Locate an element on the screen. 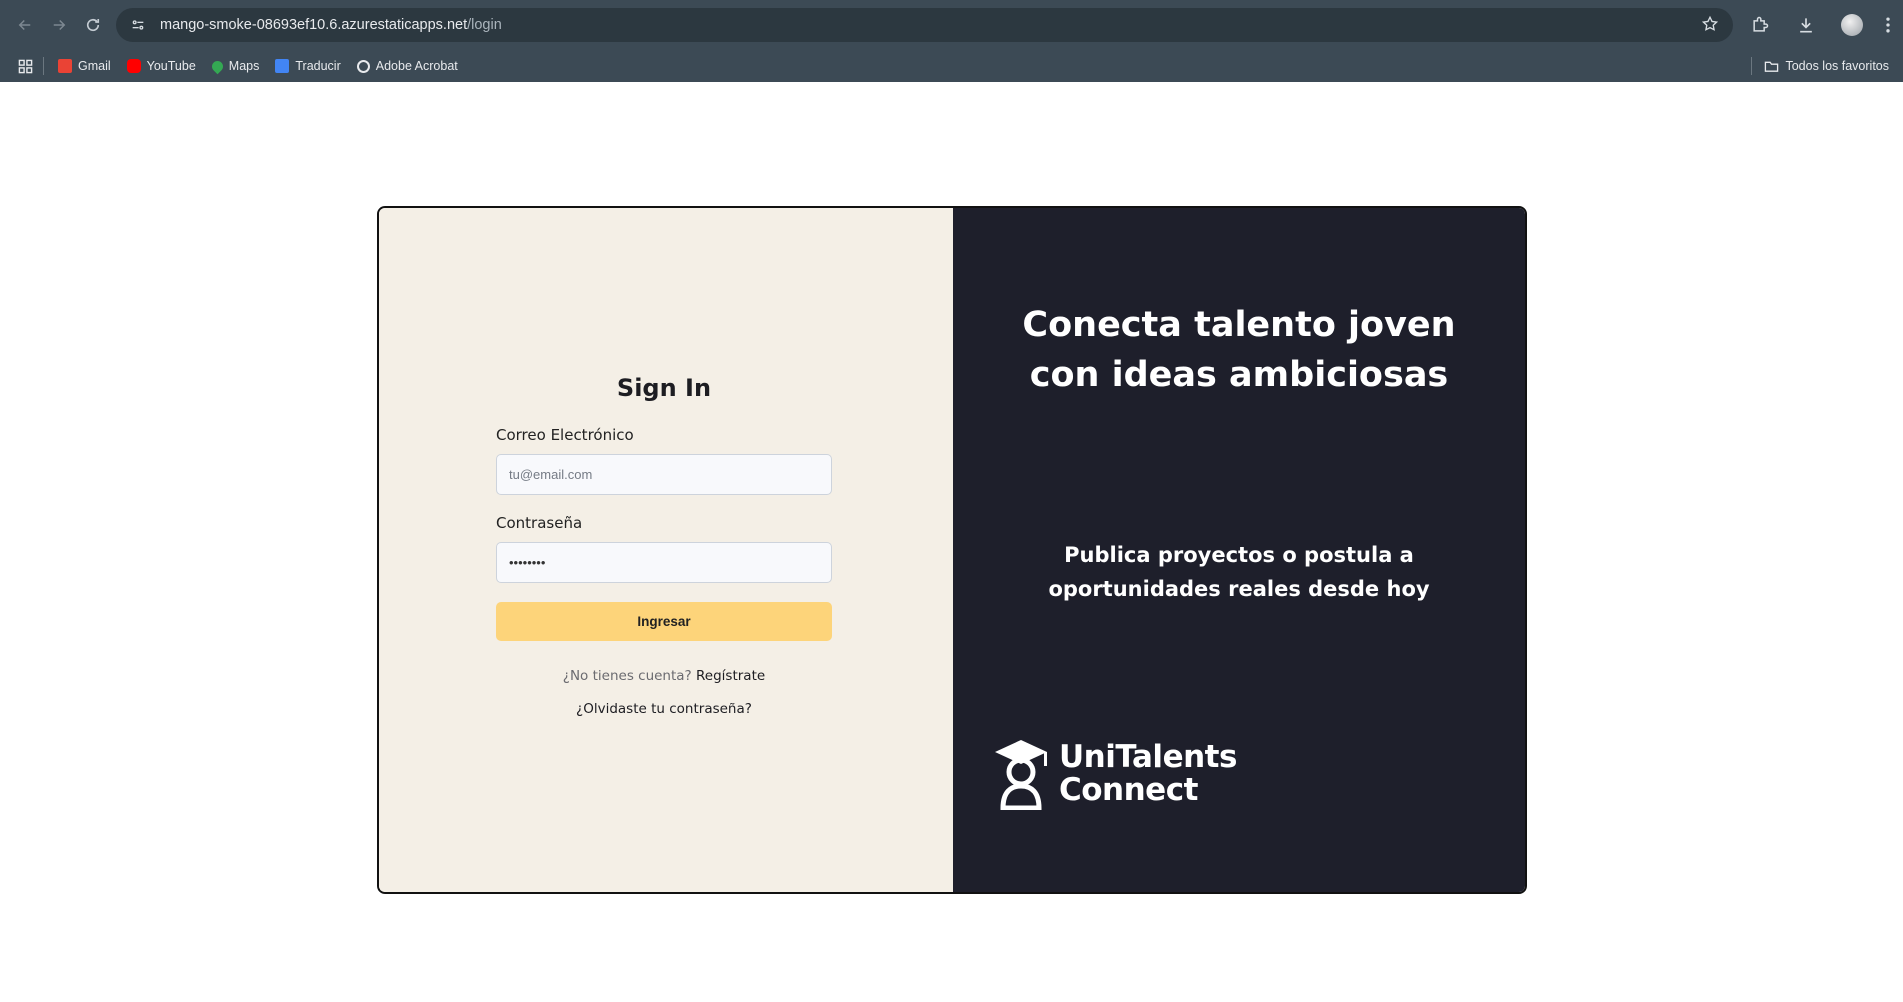 This screenshot has width=1903, height=1002. register-row: ¿No tienes cuenta? Regístrate is located at coordinates (664, 676).